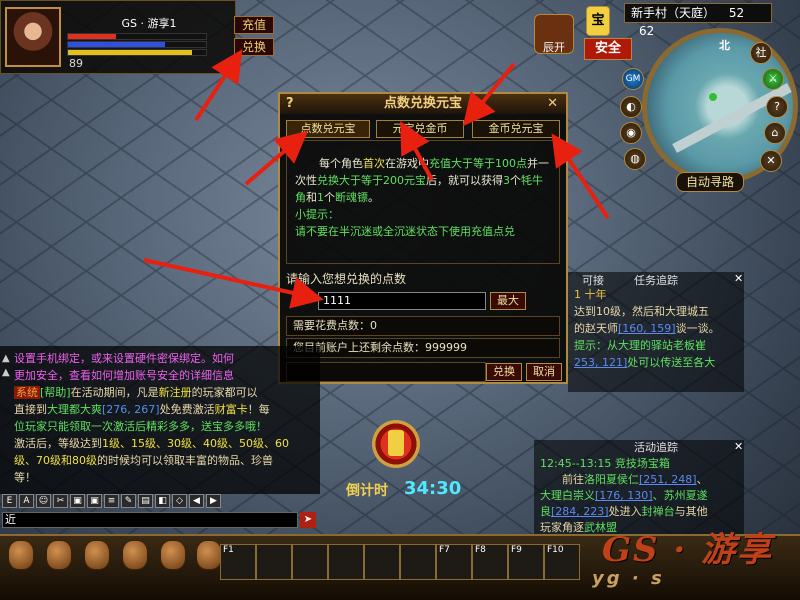  Describe the element at coordinates (373, 197) in the screenshot. I see `desc-text: 。` at that location.